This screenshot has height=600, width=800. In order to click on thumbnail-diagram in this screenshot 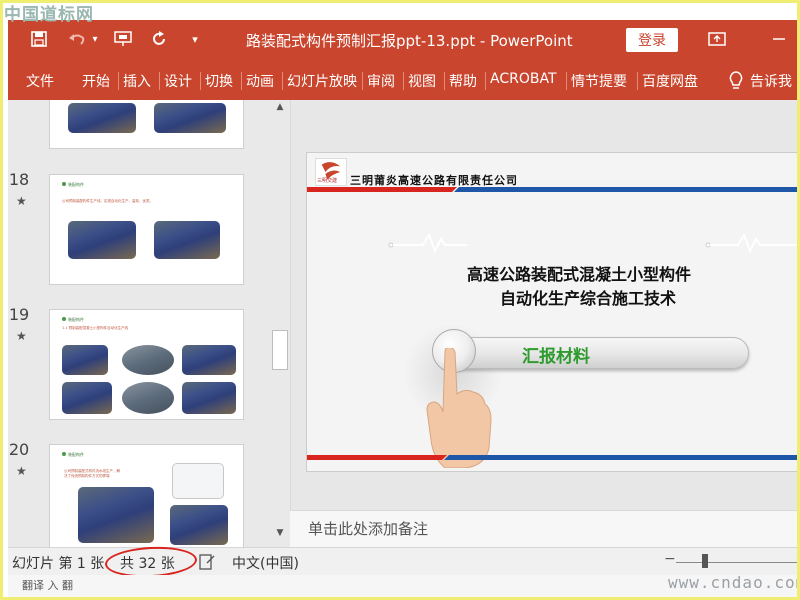, I will do `click(198, 481)`.